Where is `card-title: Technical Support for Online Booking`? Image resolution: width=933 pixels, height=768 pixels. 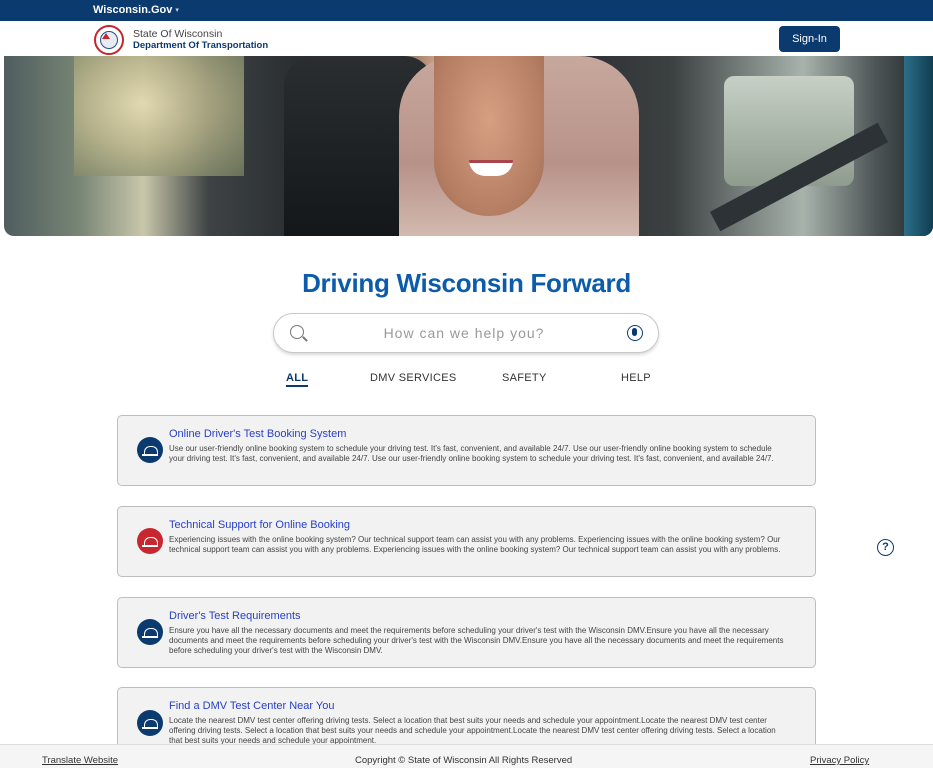
card-title: Technical Support for Online Booking is located at coordinates (259, 525).